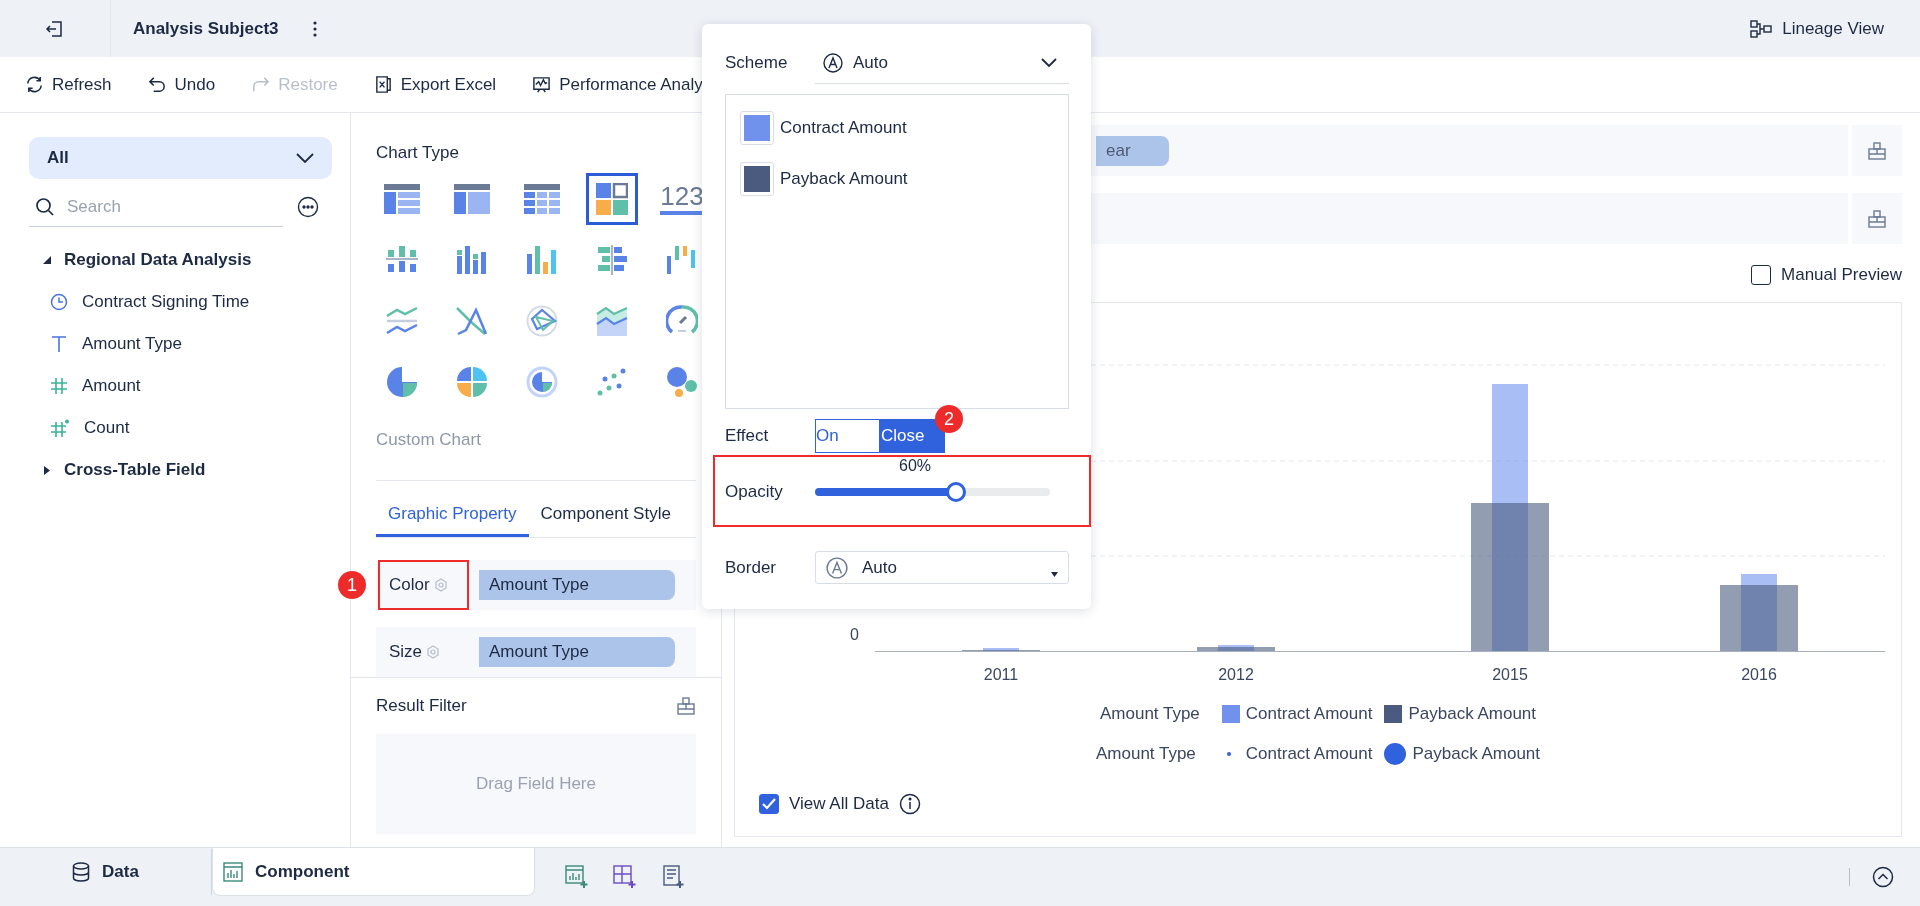 The width and height of the screenshot is (1920, 906). What do you see at coordinates (617, 84) in the screenshot?
I see `toolbar-button: Performance Analy` at bounding box center [617, 84].